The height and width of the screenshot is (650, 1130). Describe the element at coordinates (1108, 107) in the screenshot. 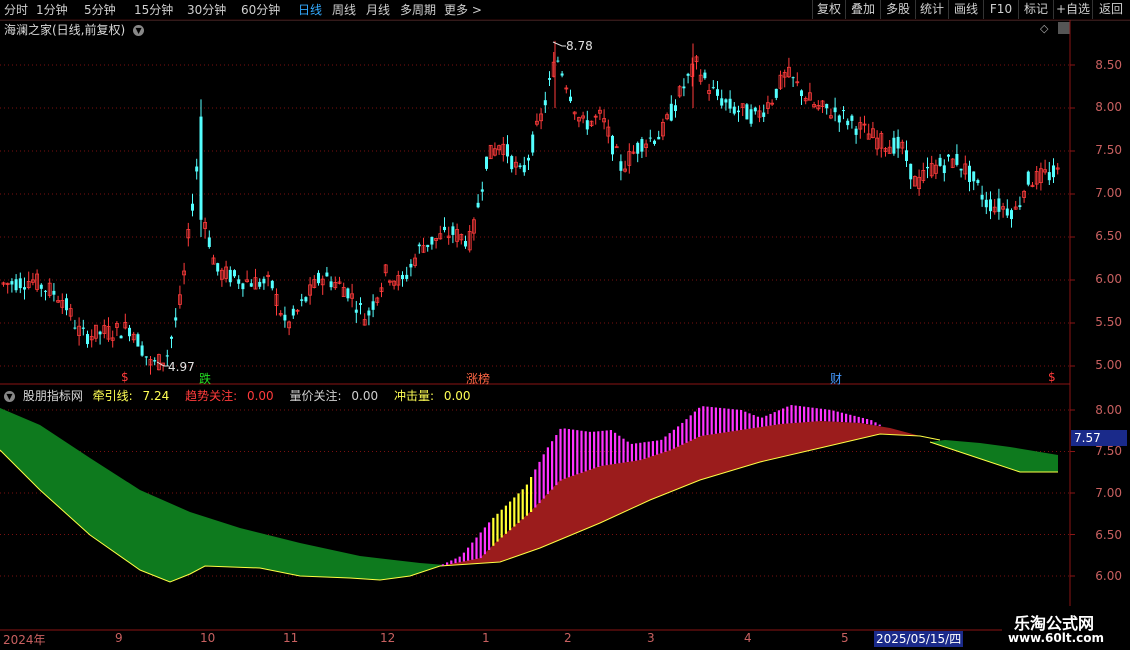

I see `price-tick: 8.00` at that location.